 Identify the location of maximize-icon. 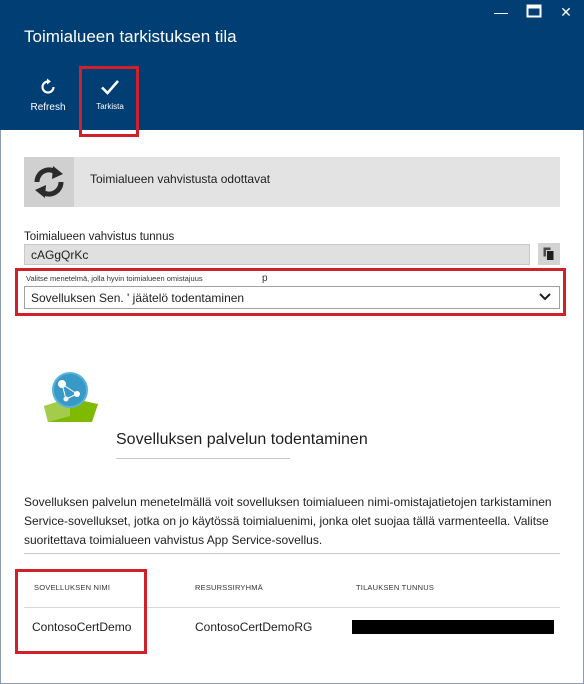
(534, 13).